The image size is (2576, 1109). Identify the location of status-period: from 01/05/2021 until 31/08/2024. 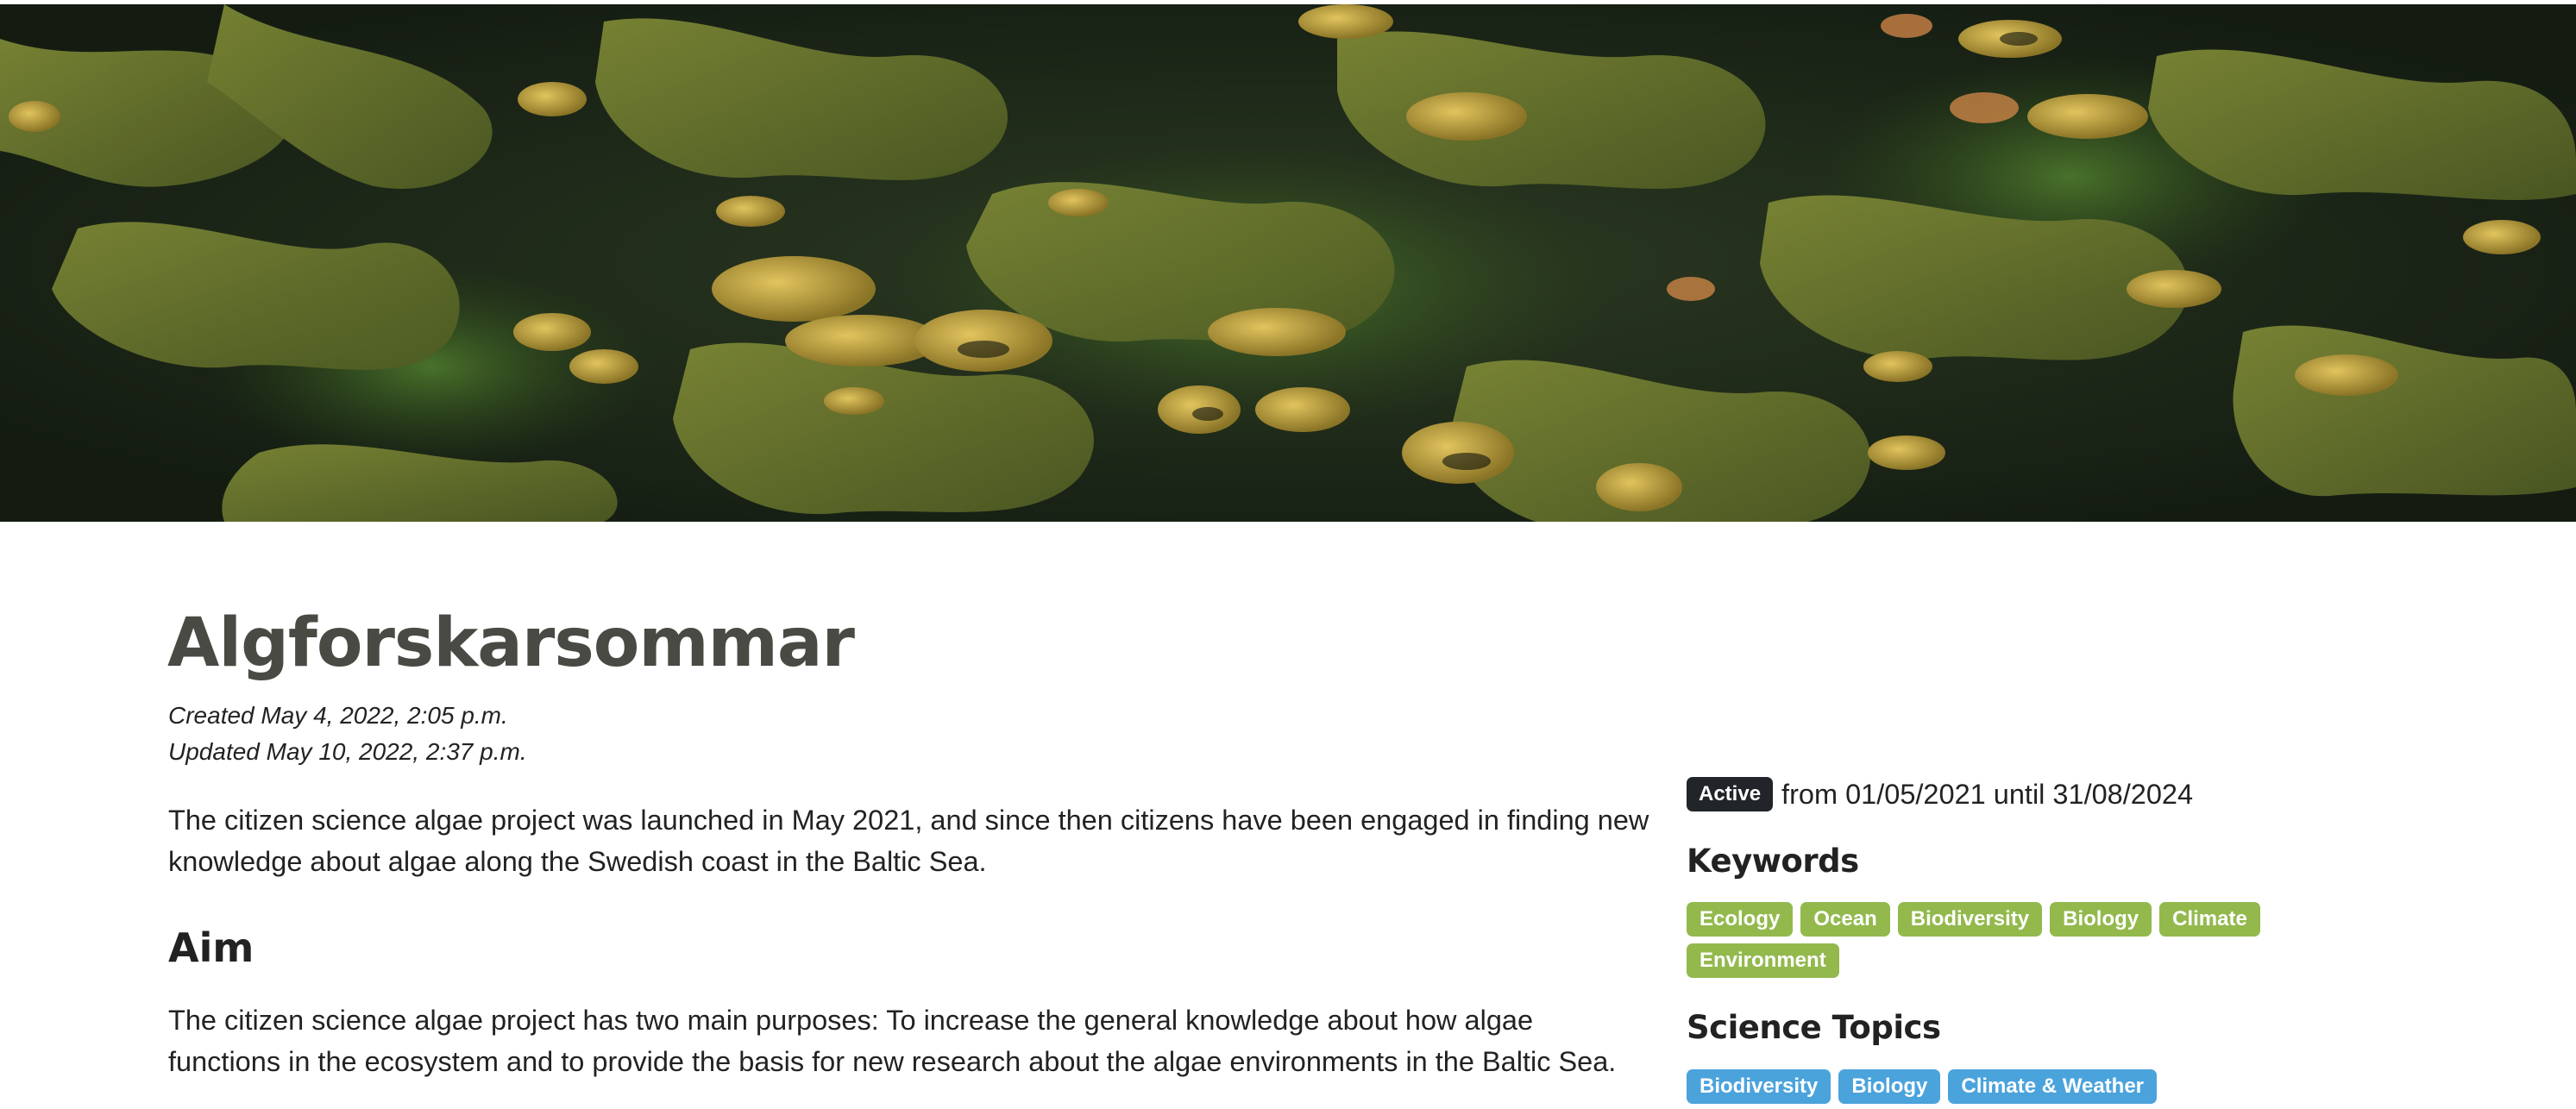
(1987, 794).